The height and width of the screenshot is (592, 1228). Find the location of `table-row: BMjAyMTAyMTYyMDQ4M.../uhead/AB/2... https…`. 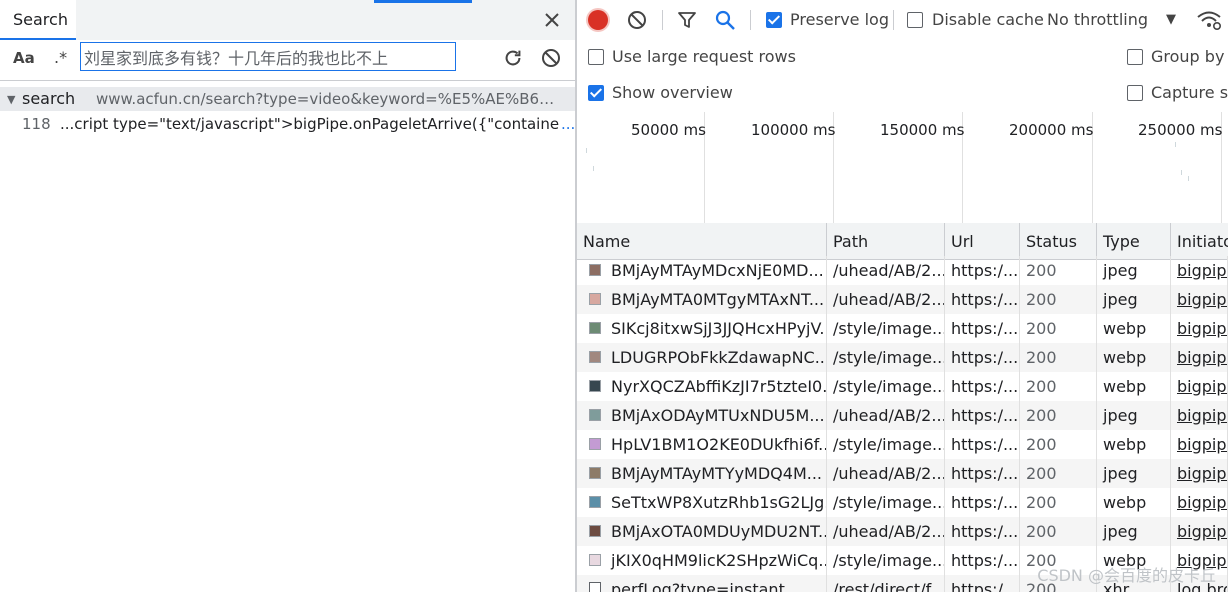

table-row: BMjAyMTAyMTYyMDQ4M.../uhead/AB/2... https… is located at coordinates (902, 473).